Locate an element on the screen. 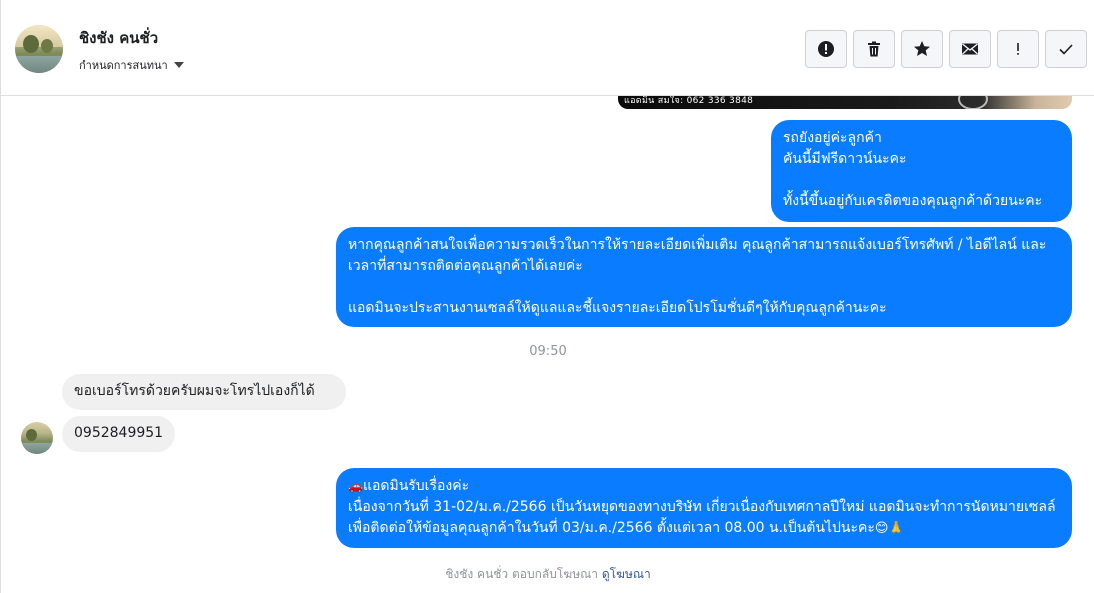 This screenshot has height=593, width=1094. done-button is located at coordinates (1066, 49).